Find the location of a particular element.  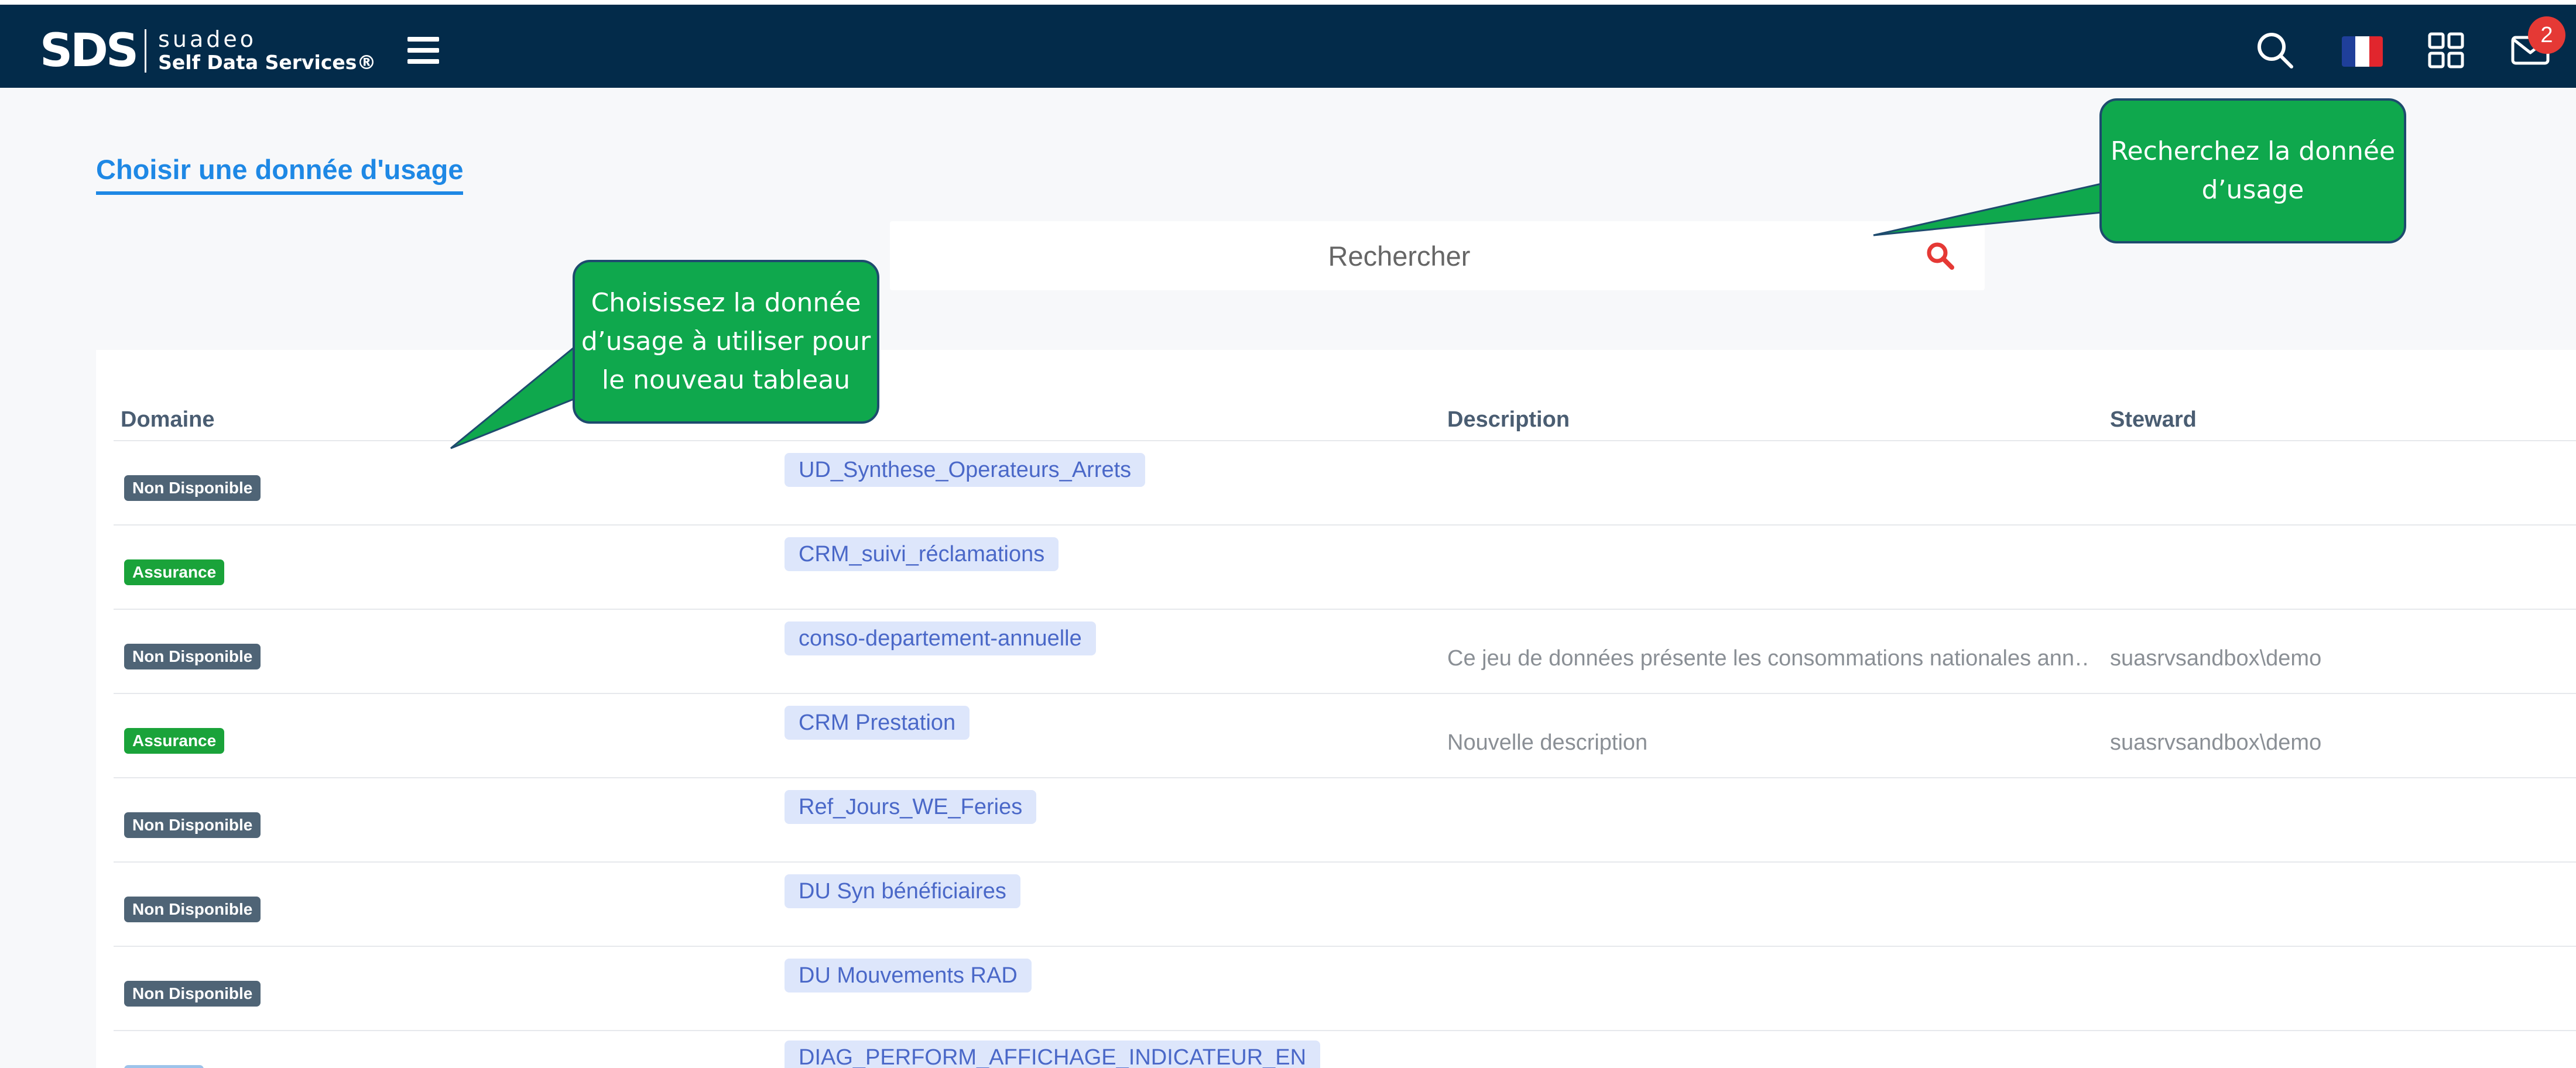

french-flag-icon is located at coordinates (2362, 51).